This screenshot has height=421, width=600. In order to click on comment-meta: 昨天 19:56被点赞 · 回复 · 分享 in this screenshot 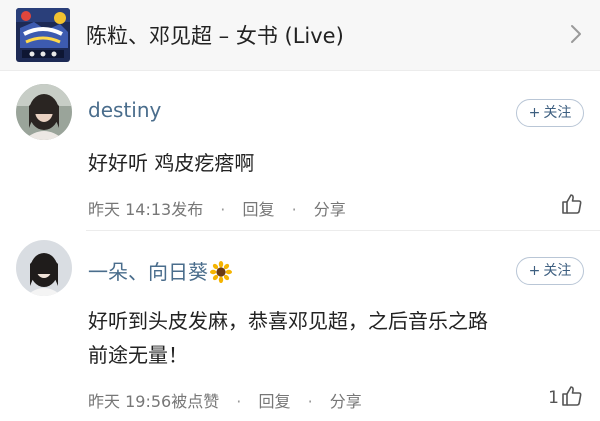, I will do `click(225, 400)`.